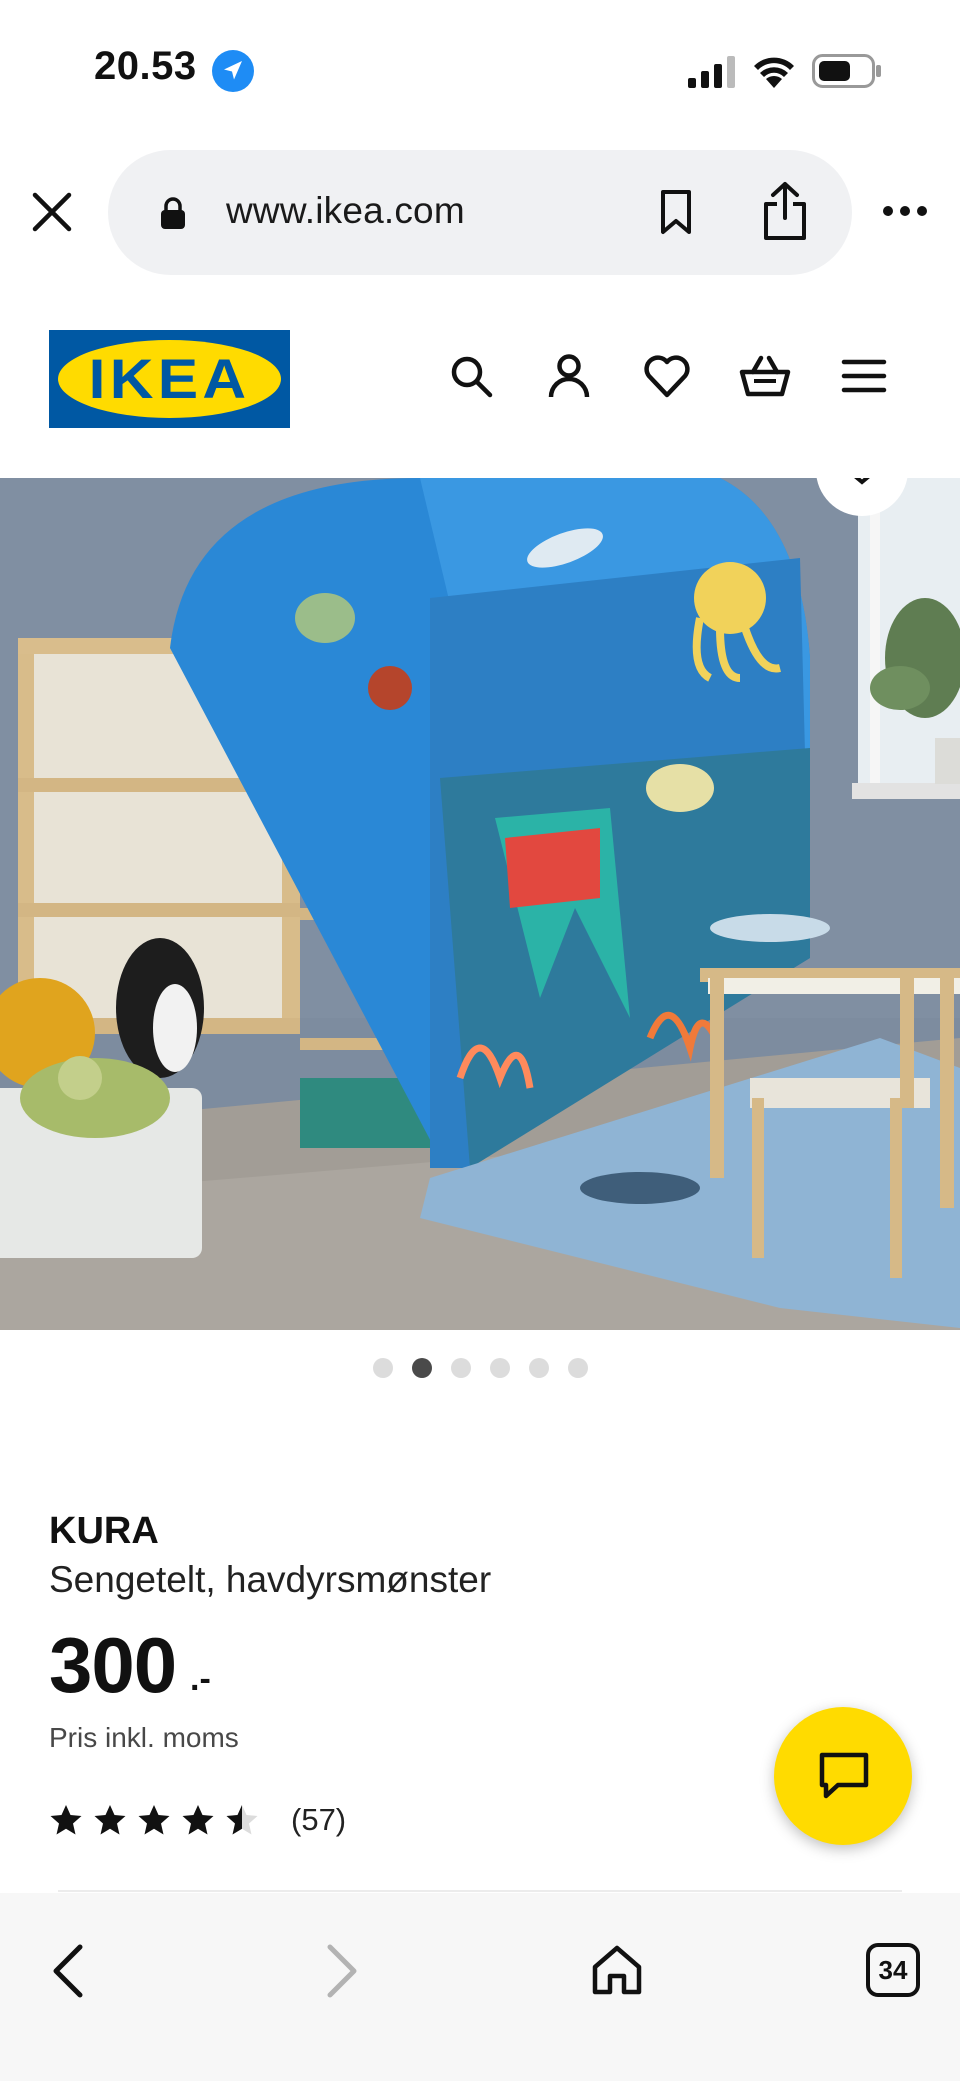 The width and height of the screenshot is (960, 2081). I want to click on heart-icon, so click(667, 376).